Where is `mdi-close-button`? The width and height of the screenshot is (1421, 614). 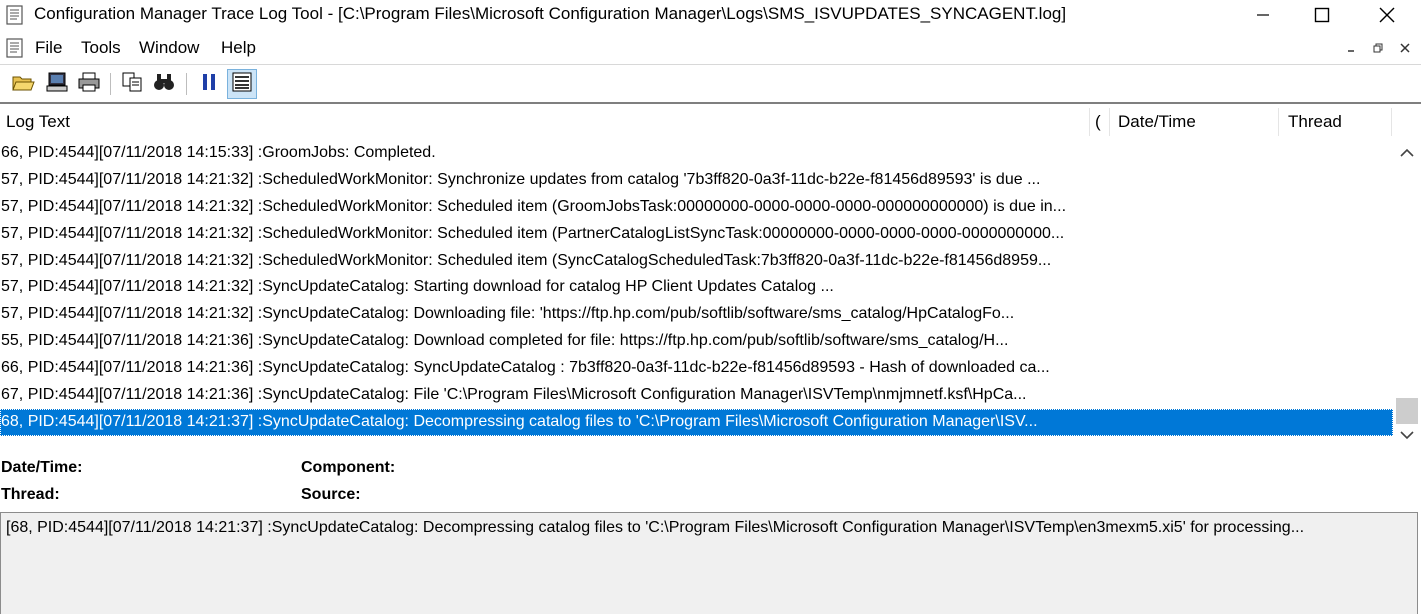
mdi-close-button is located at coordinates (1405, 48).